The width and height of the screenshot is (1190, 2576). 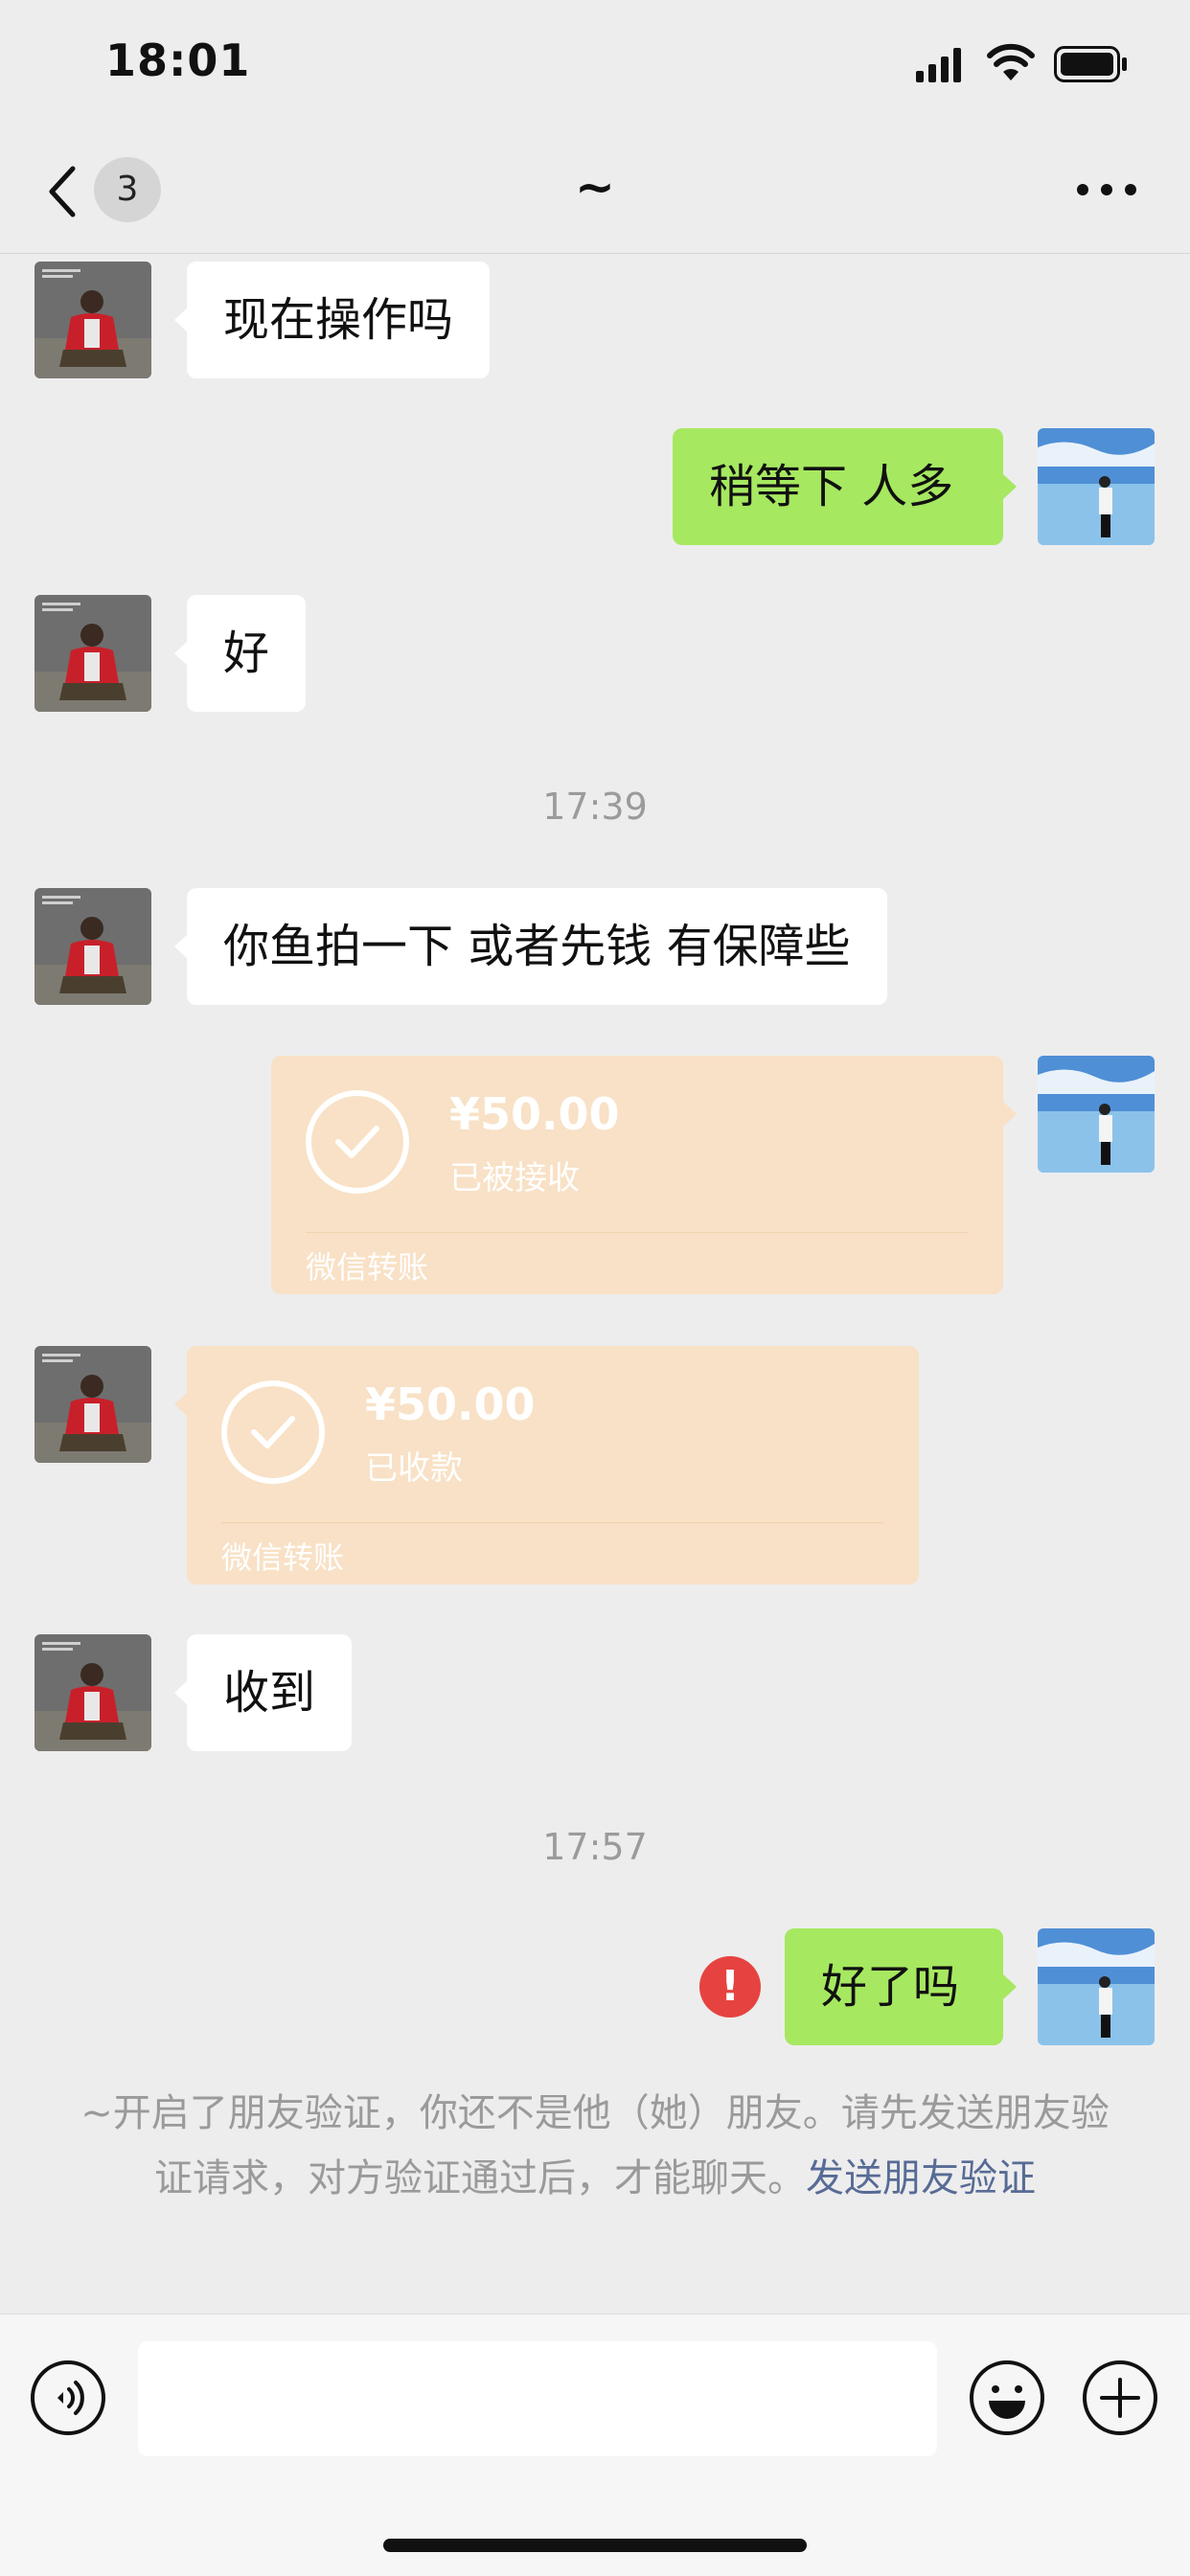 I want to click on voice-icon, so click(x=68, y=2398).